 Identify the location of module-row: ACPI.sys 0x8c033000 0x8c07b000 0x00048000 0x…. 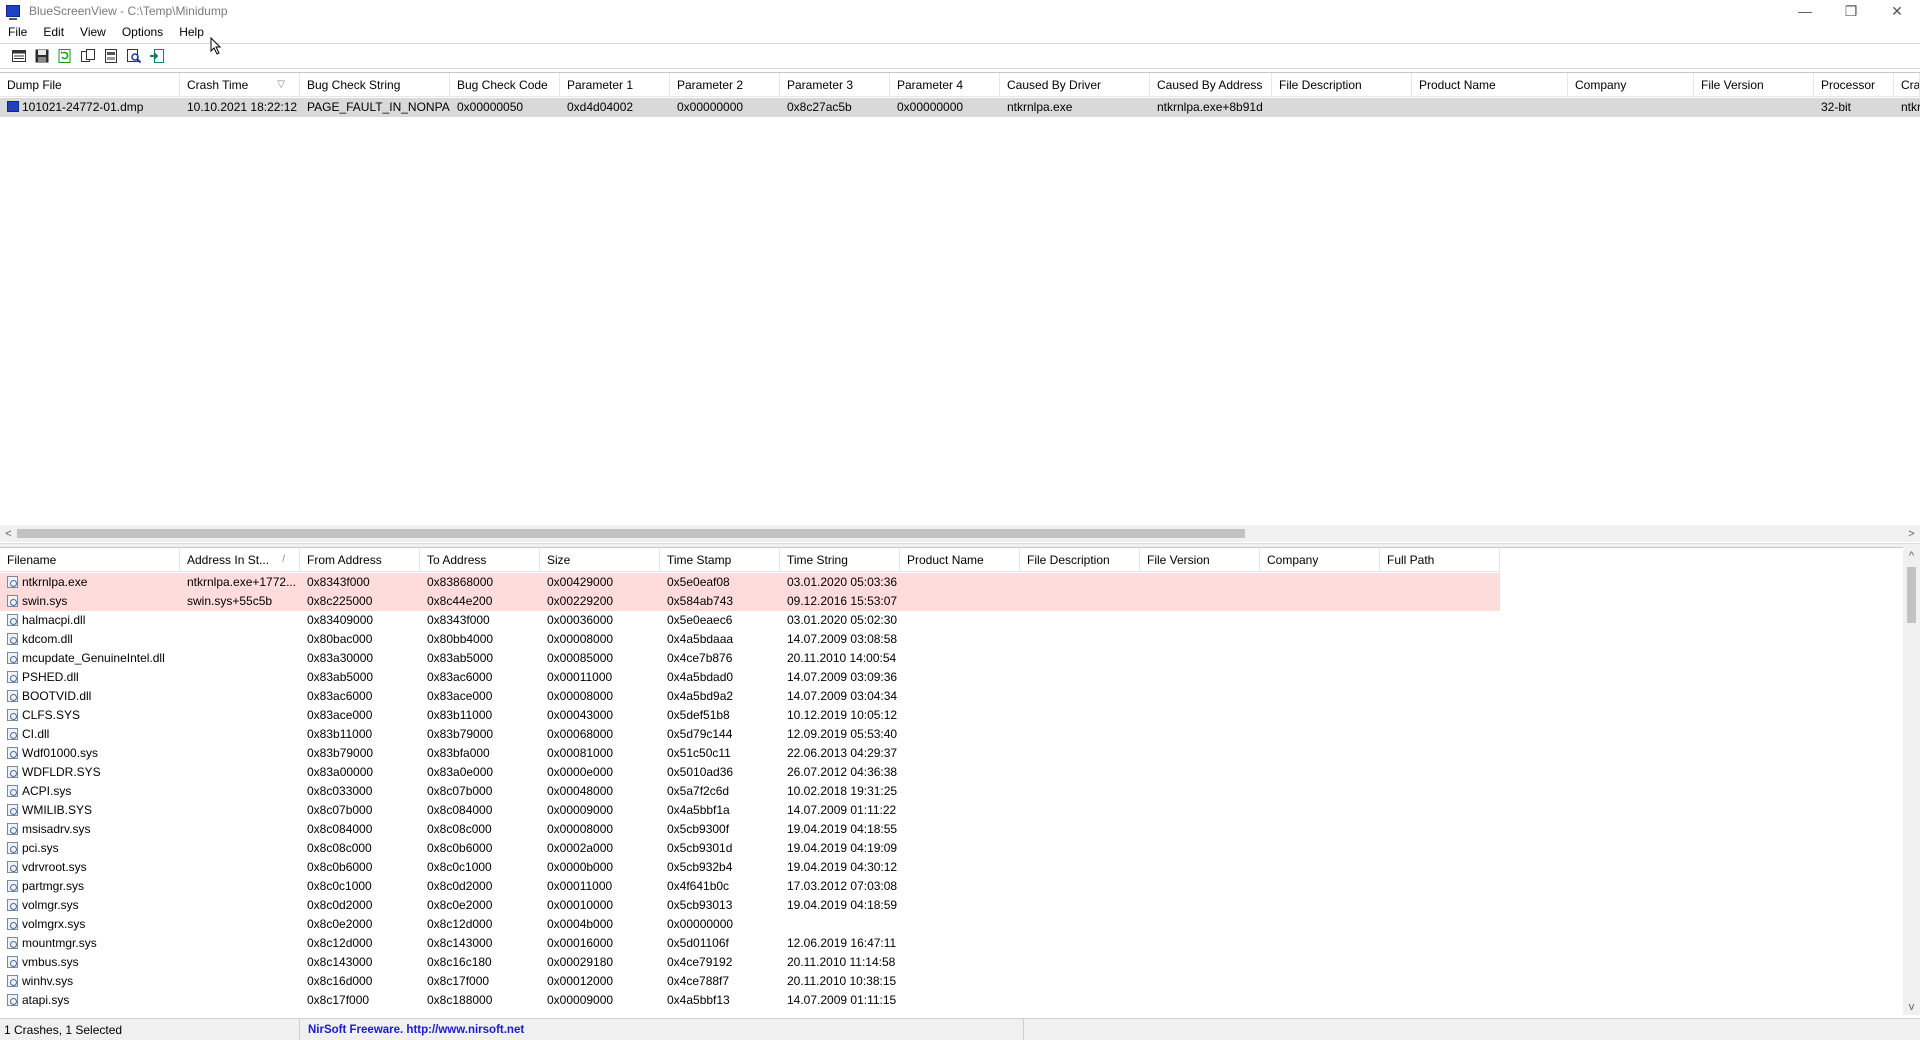
(750, 791).